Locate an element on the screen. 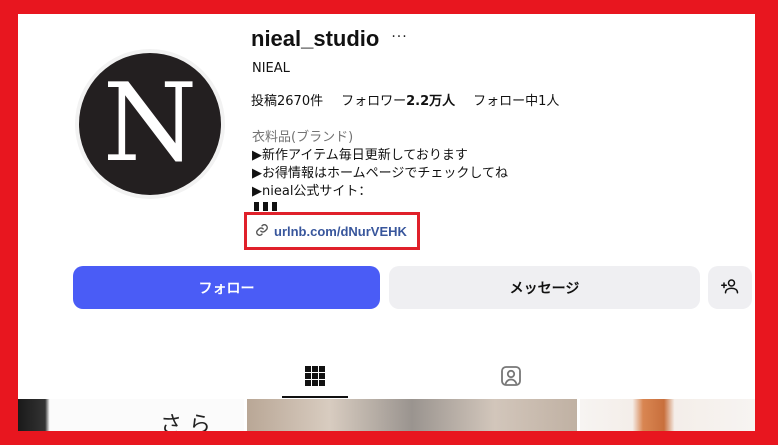 This screenshot has height=445, width=778. tagged-person-icon is located at coordinates (511, 379).